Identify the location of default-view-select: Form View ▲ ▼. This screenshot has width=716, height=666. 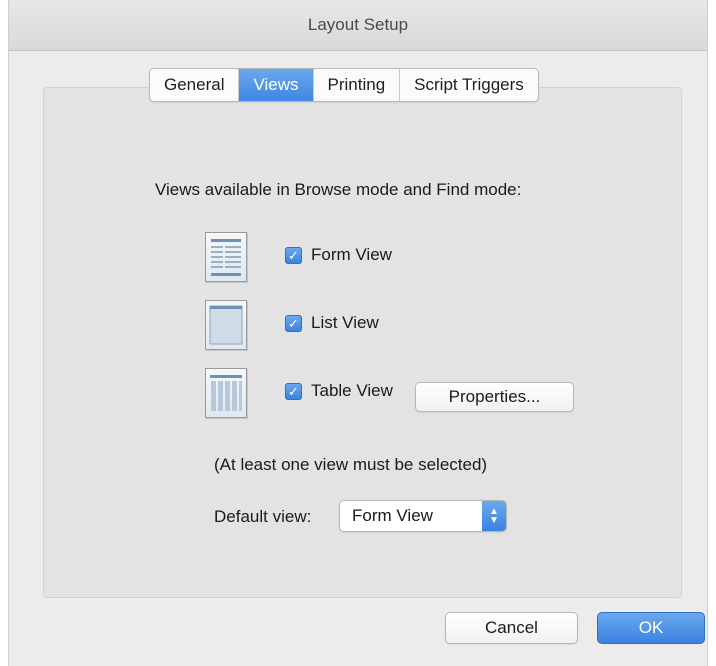
(423, 516).